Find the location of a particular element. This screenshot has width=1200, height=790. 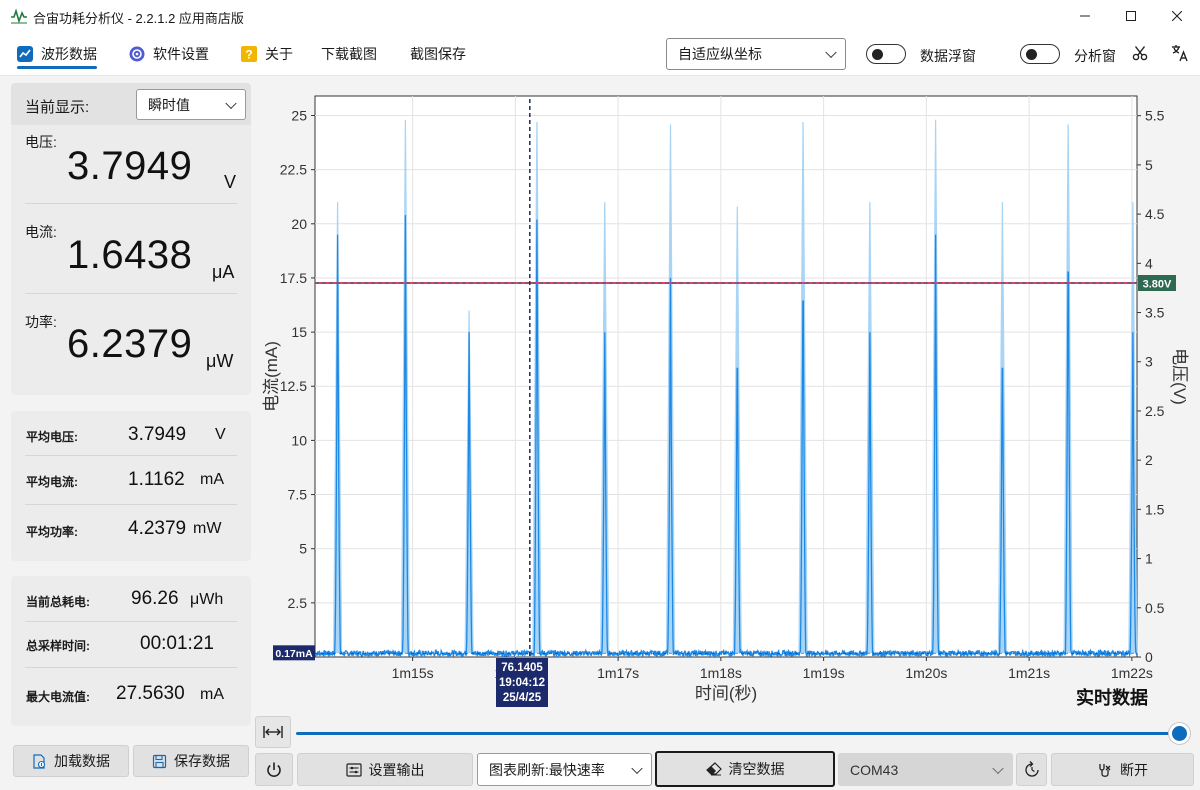

max-current-unit: mA is located at coordinates (212, 694).